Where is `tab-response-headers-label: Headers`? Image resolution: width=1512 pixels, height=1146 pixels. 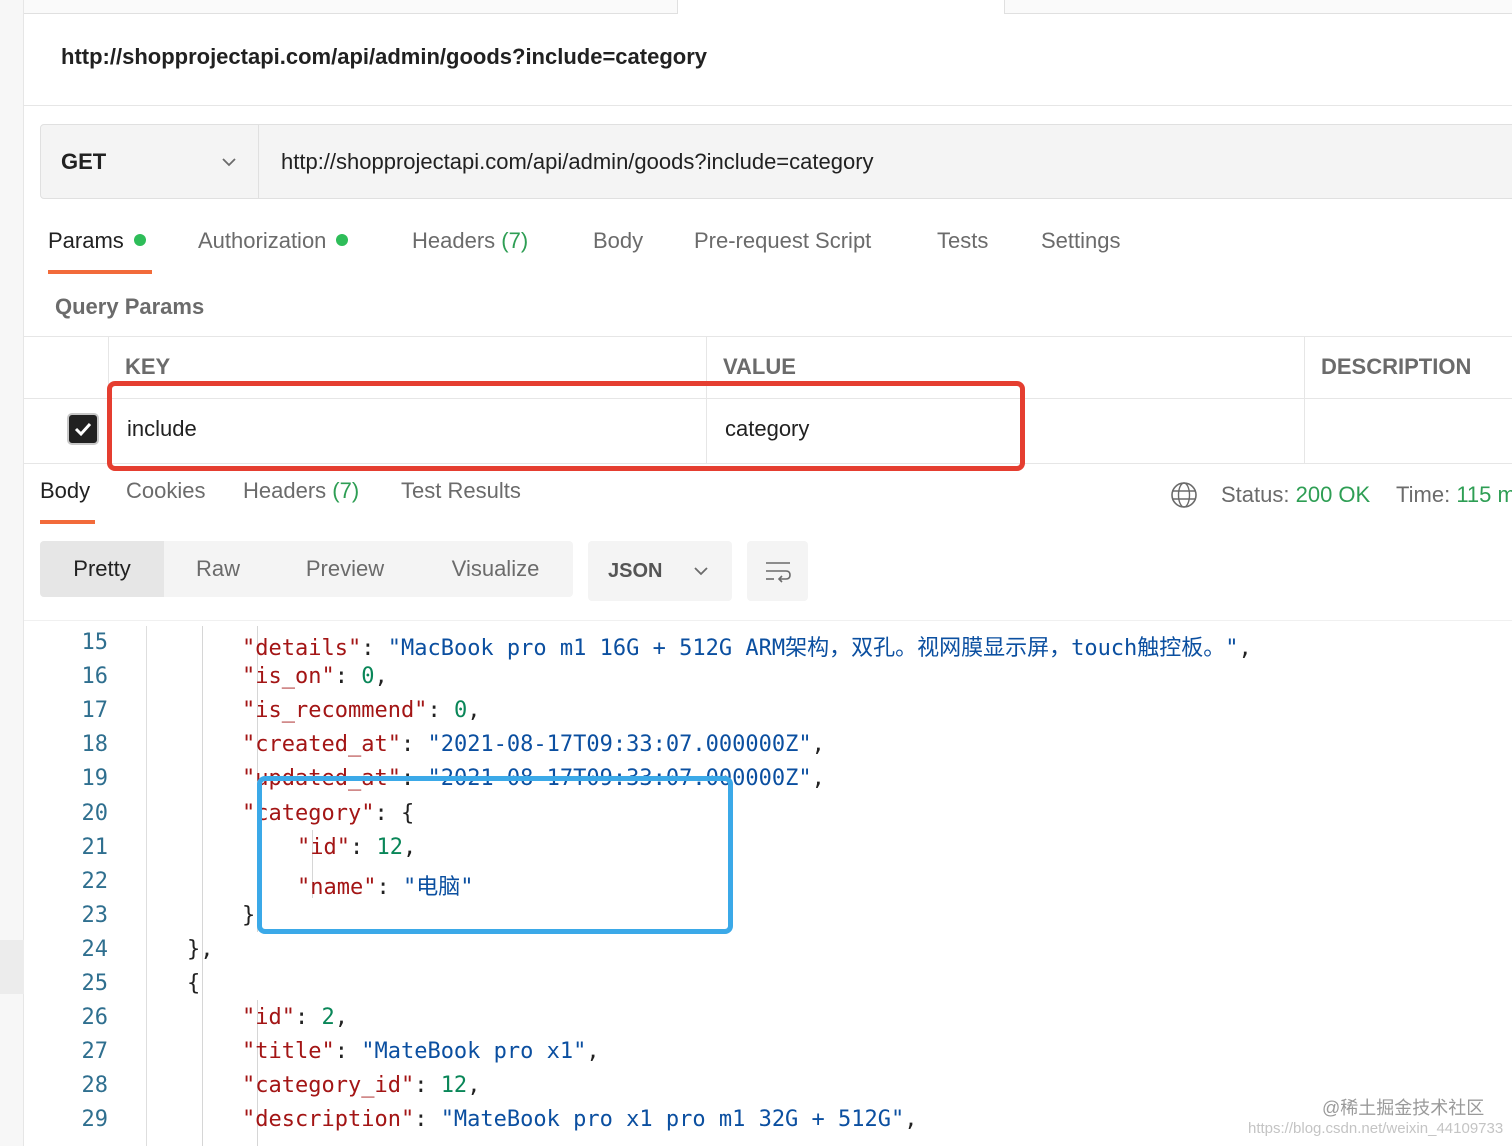 tab-response-headers-label: Headers is located at coordinates (285, 490).